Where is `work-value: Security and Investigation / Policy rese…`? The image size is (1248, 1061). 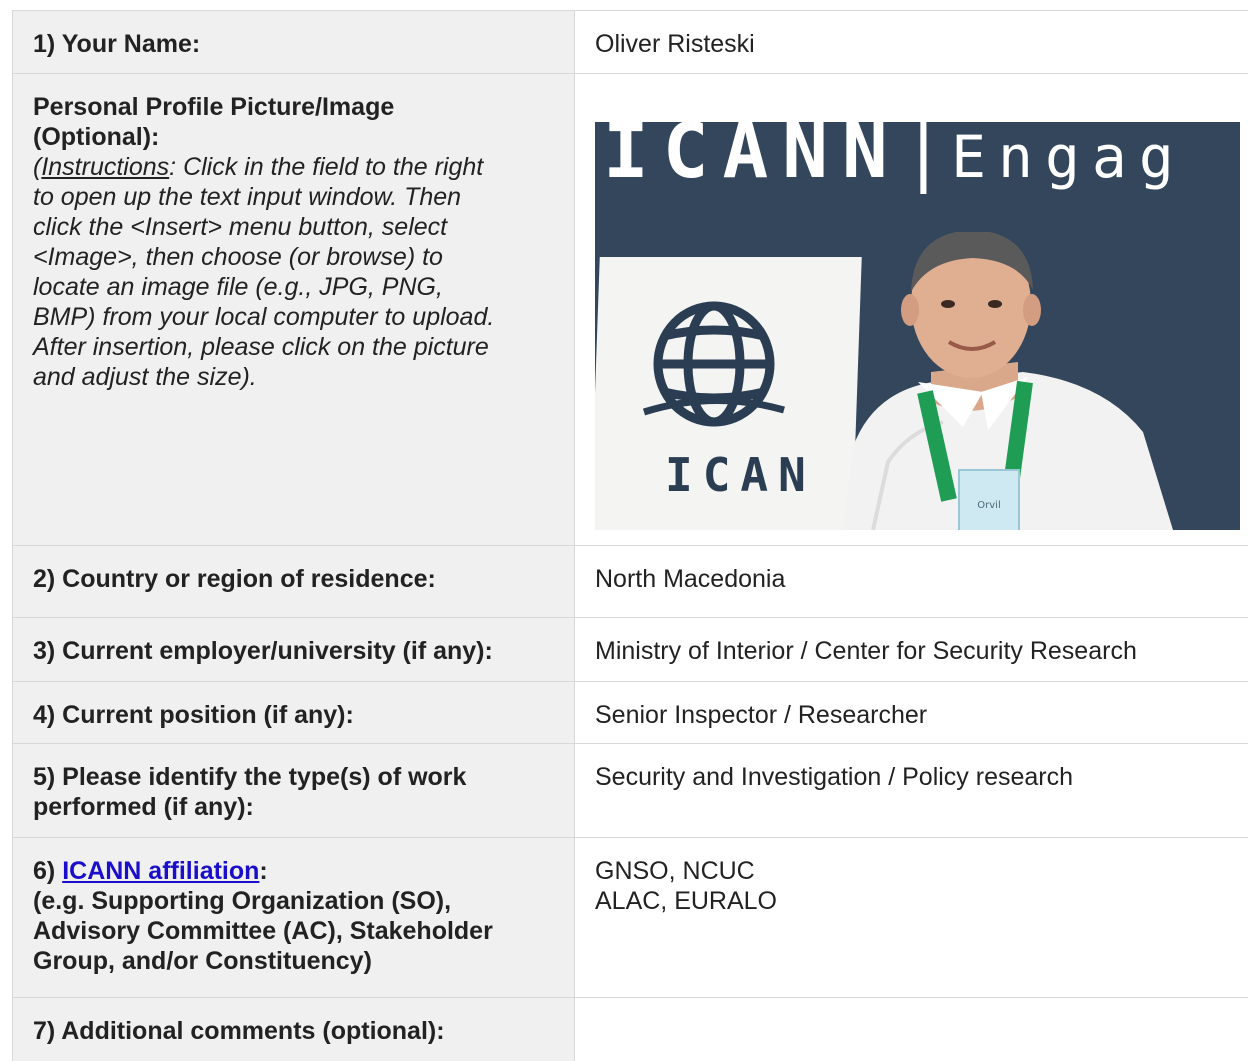 work-value: Security and Investigation / Policy rese… is located at coordinates (911, 790).